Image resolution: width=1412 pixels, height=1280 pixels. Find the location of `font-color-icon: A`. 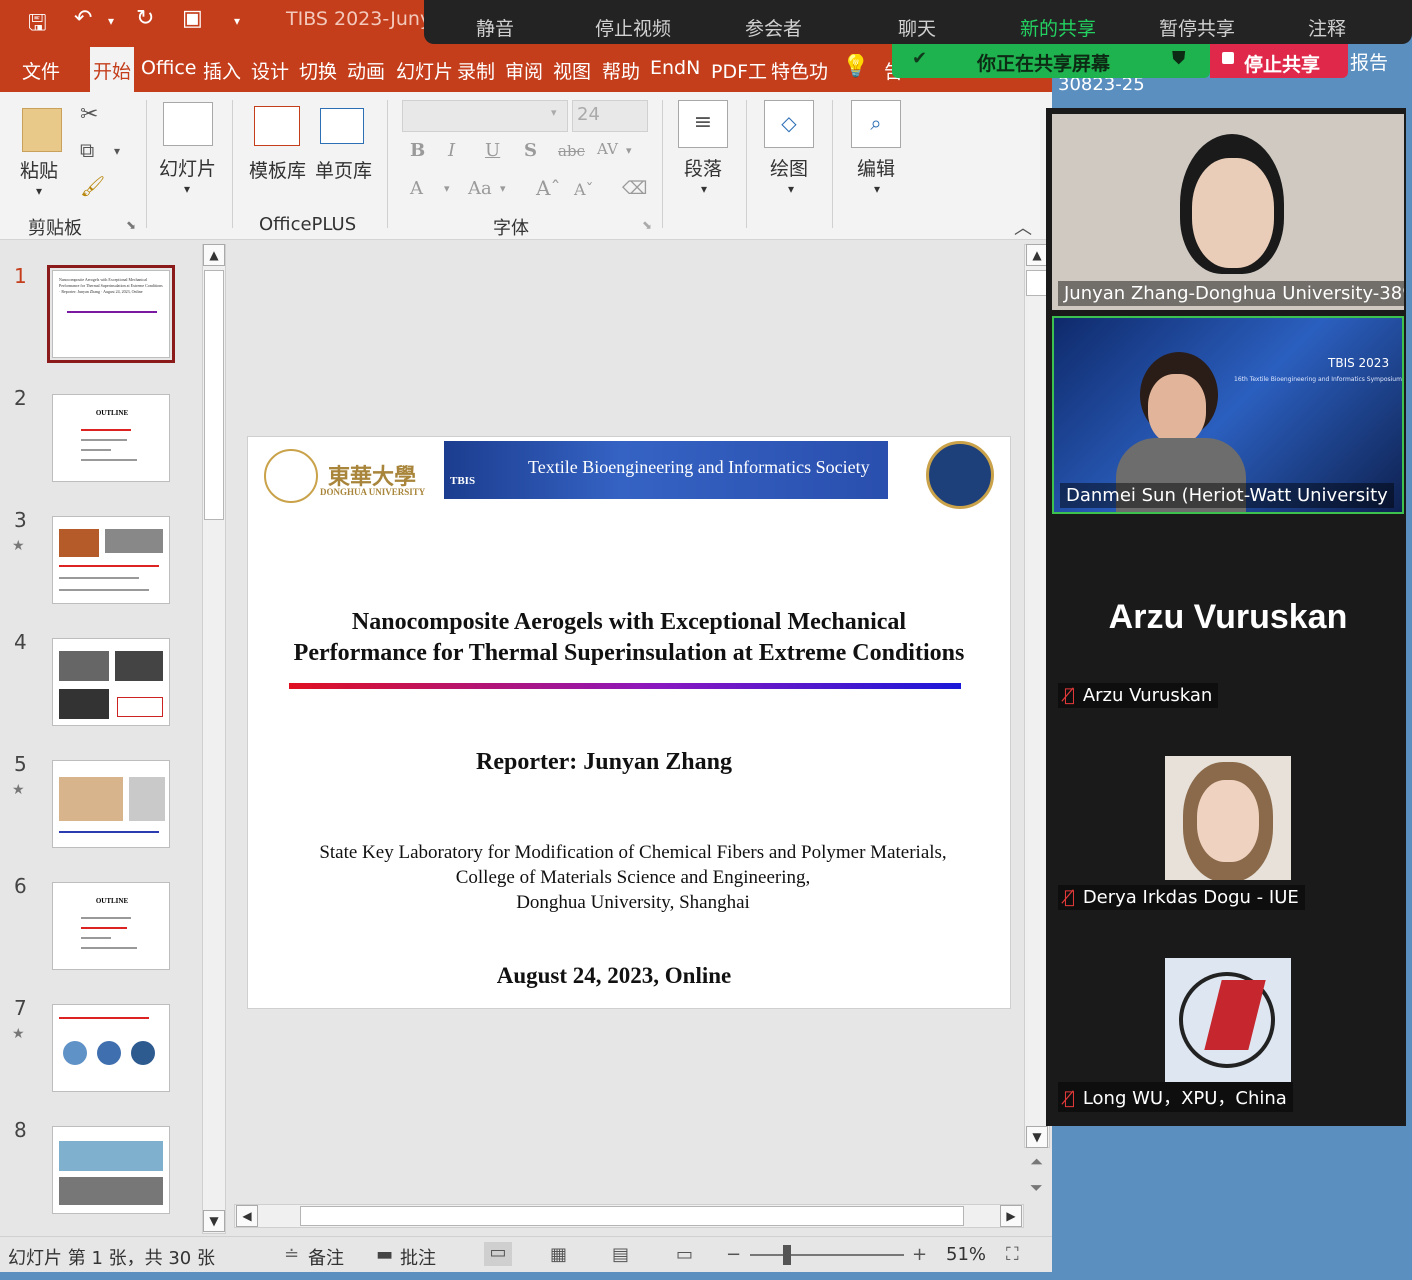

font-color-icon: A is located at coordinates (416, 188).